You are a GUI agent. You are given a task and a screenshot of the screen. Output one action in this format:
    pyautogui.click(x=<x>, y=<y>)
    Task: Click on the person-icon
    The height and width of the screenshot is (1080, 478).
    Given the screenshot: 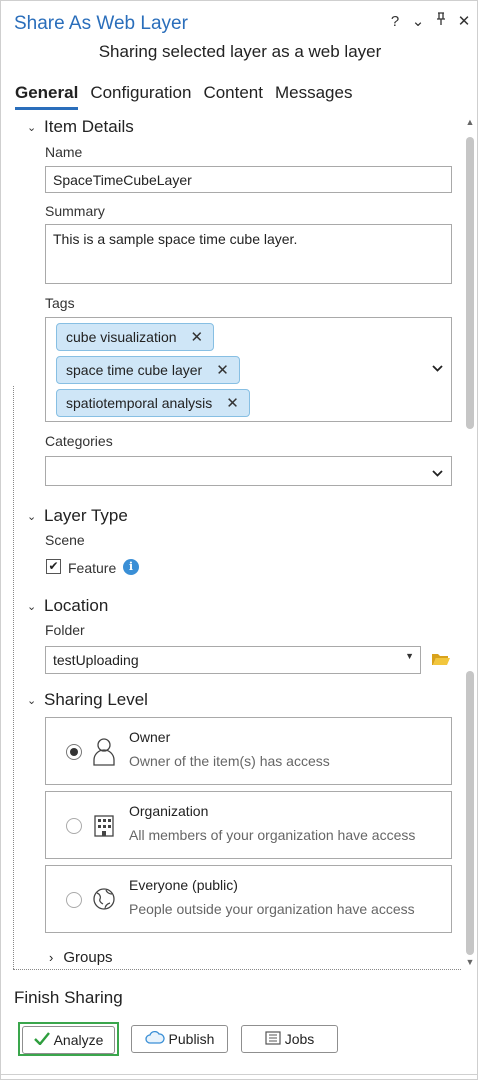 What is the action you would take?
    pyautogui.click(x=104, y=751)
    